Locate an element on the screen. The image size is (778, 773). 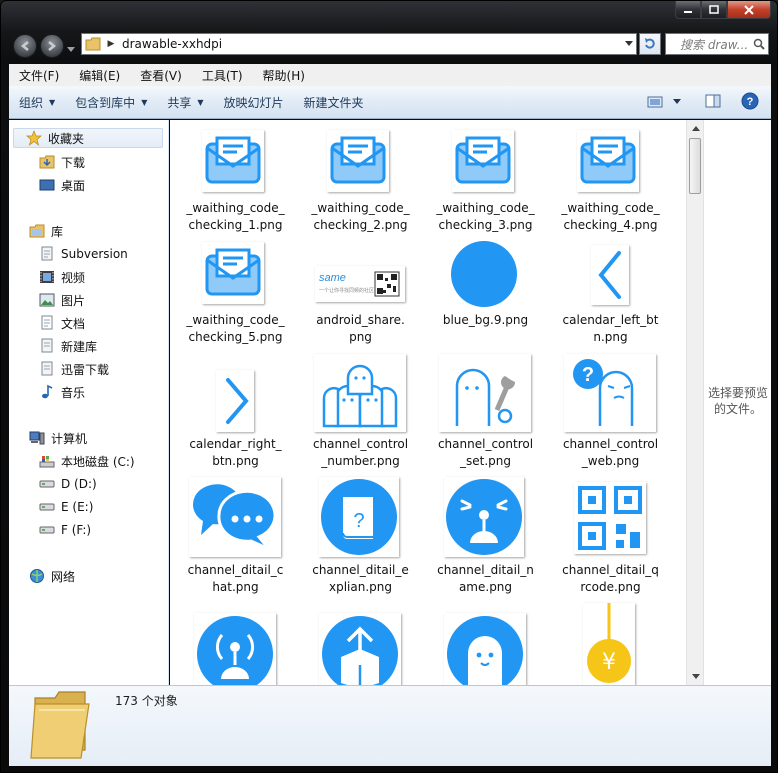
forward-button is located at coordinates (52, 46).